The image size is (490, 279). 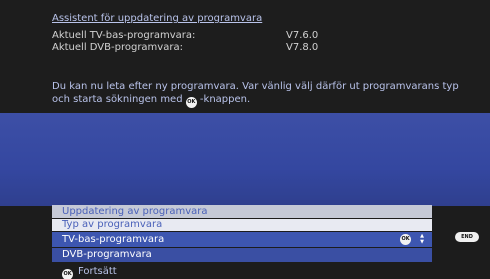 I want to click on menu-item-label: DVB-programvara, so click(x=107, y=254).